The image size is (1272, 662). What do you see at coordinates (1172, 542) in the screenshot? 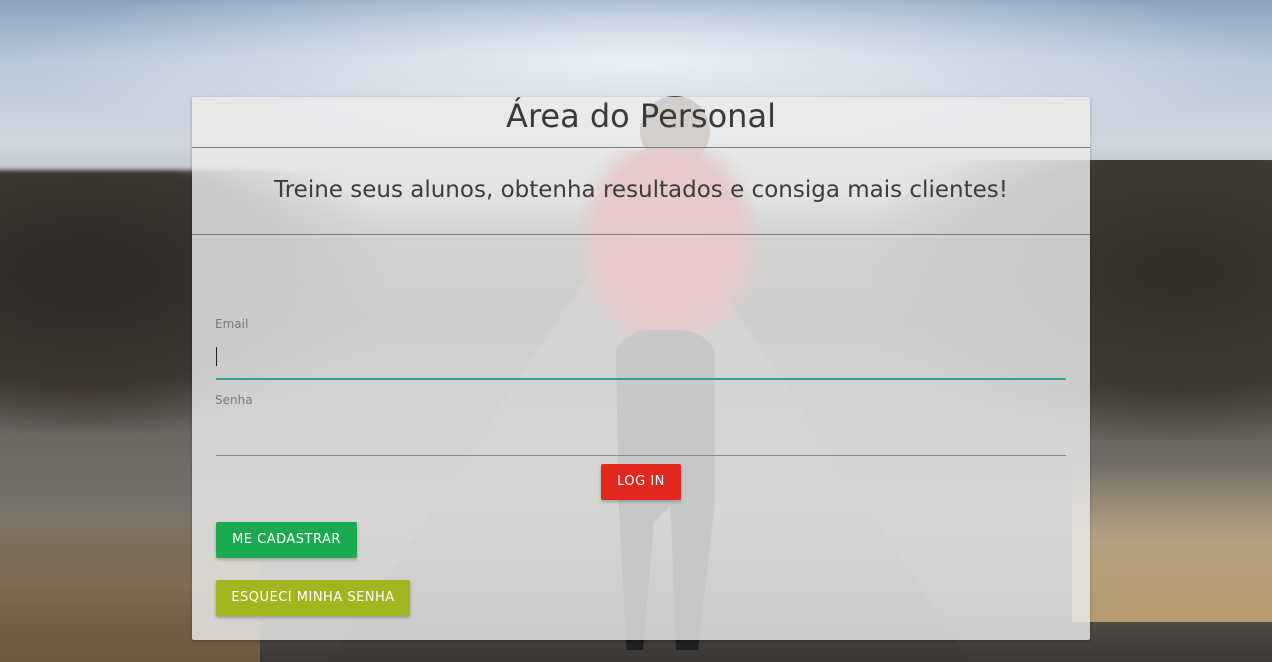
I see `background-grass-right` at bounding box center [1172, 542].